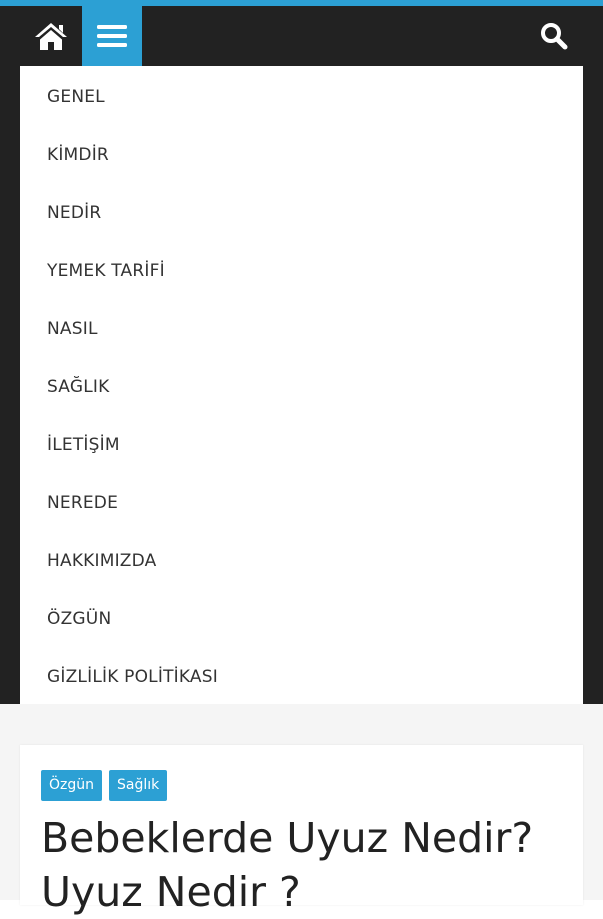 The height and width of the screenshot is (919, 603). What do you see at coordinates (301, 36) in the screenshot?
I see `navigation-bar` at bounding box center [301, 36].